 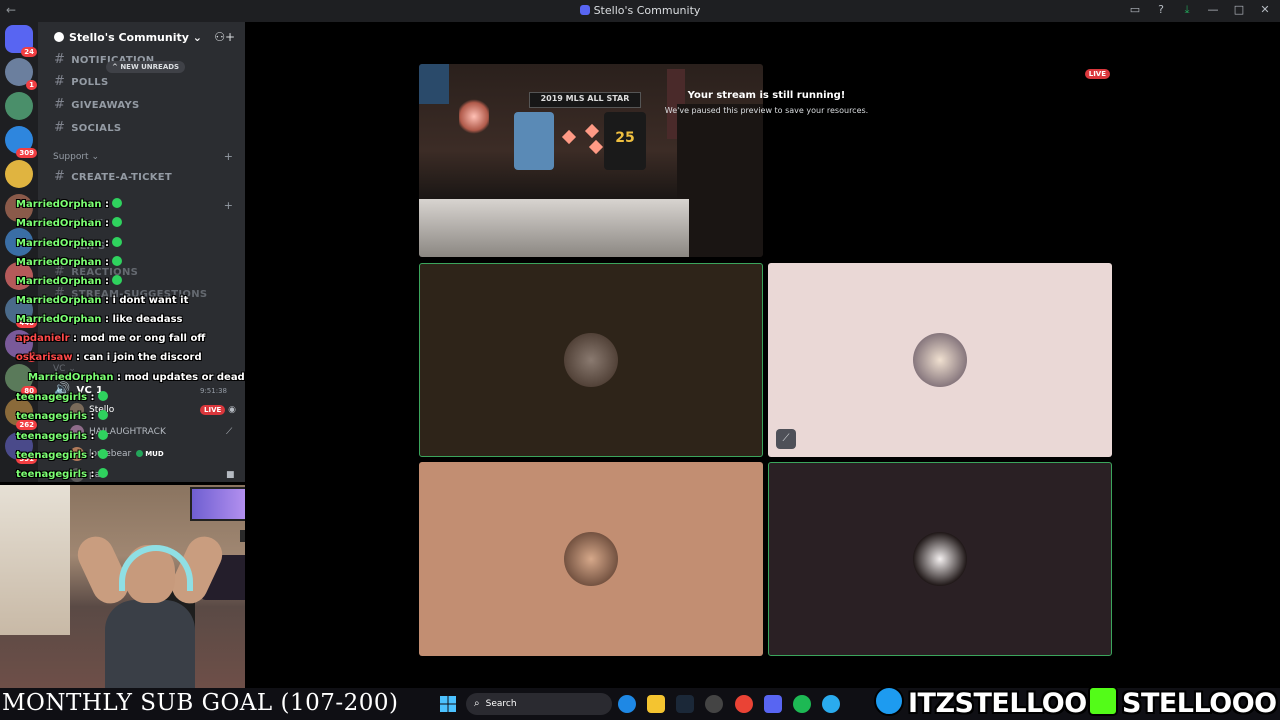 What do you see at coordinates (448, 704) in the screenshot?
I see `windows-start-icon` at bounding box center [448, 704].